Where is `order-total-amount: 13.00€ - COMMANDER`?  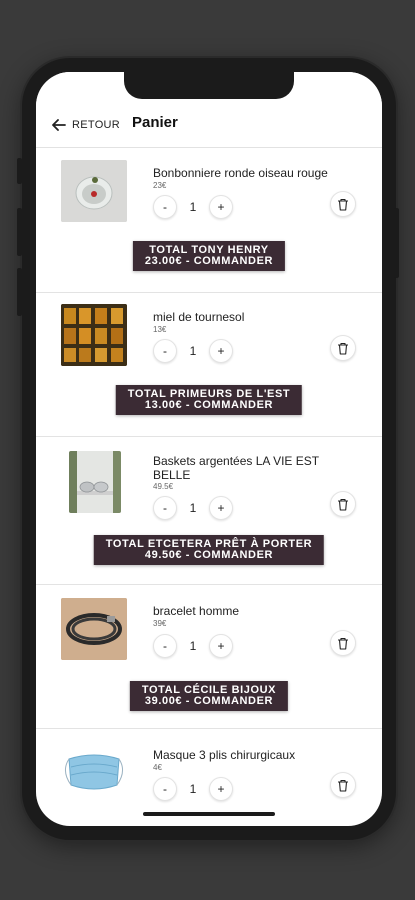 order-total-amount: 13.00€ - COMMANDER is located at coordinates (209, 405).